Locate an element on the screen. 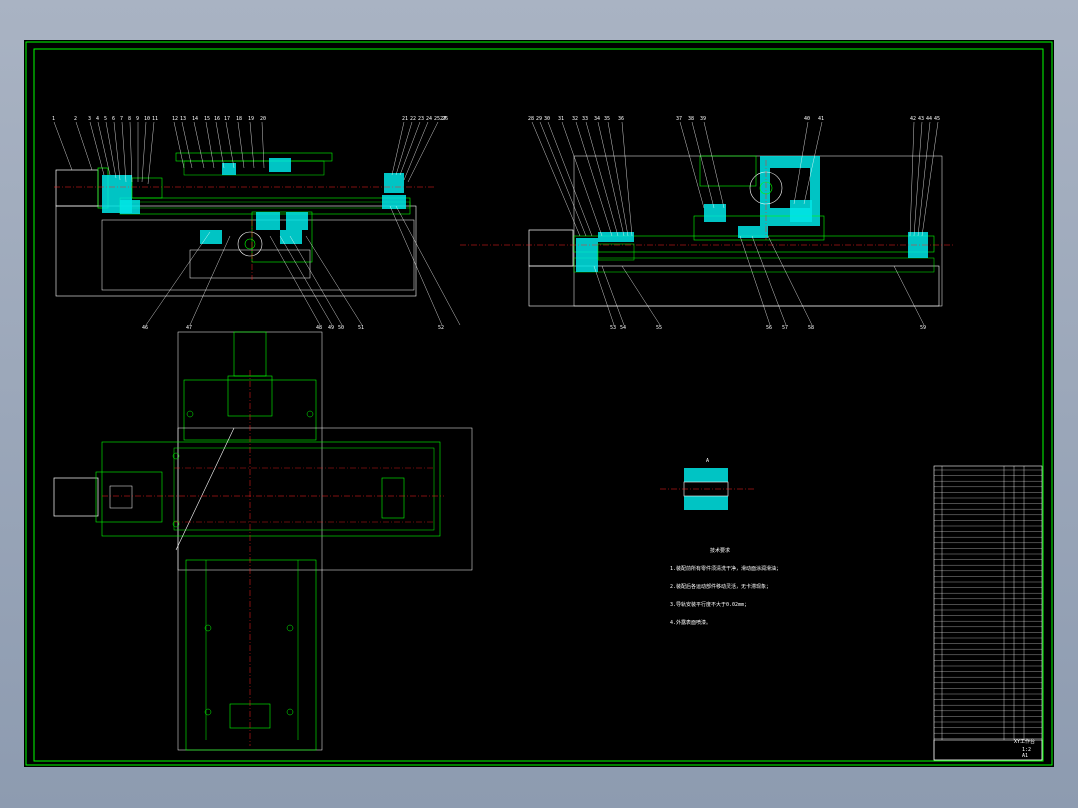 The image size is (1078, 808). front-view-callout-8: 8 is located at coordinates (130, 119).